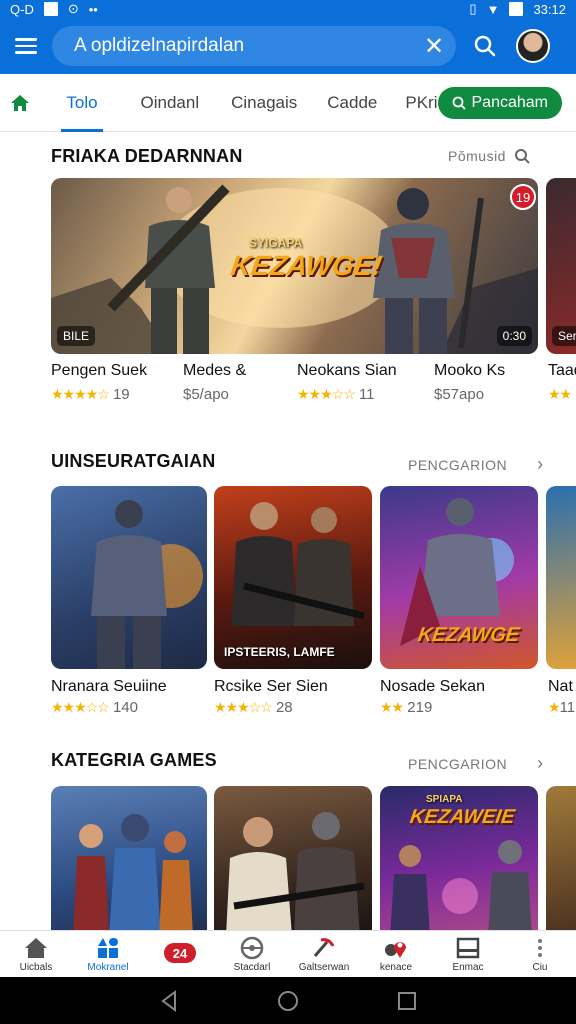 The height and width of the screenshot is (1024, 576). I want to click on game-name: Nosade Sekan, so click(432, 687).